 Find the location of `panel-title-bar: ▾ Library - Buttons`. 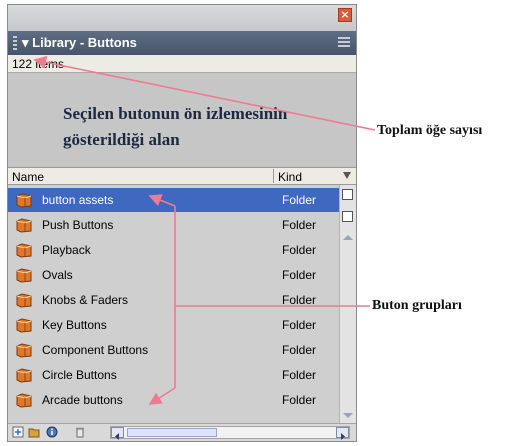

panel-title-bar: ▾ Library - Buttons is located at coordinates (182, 43).